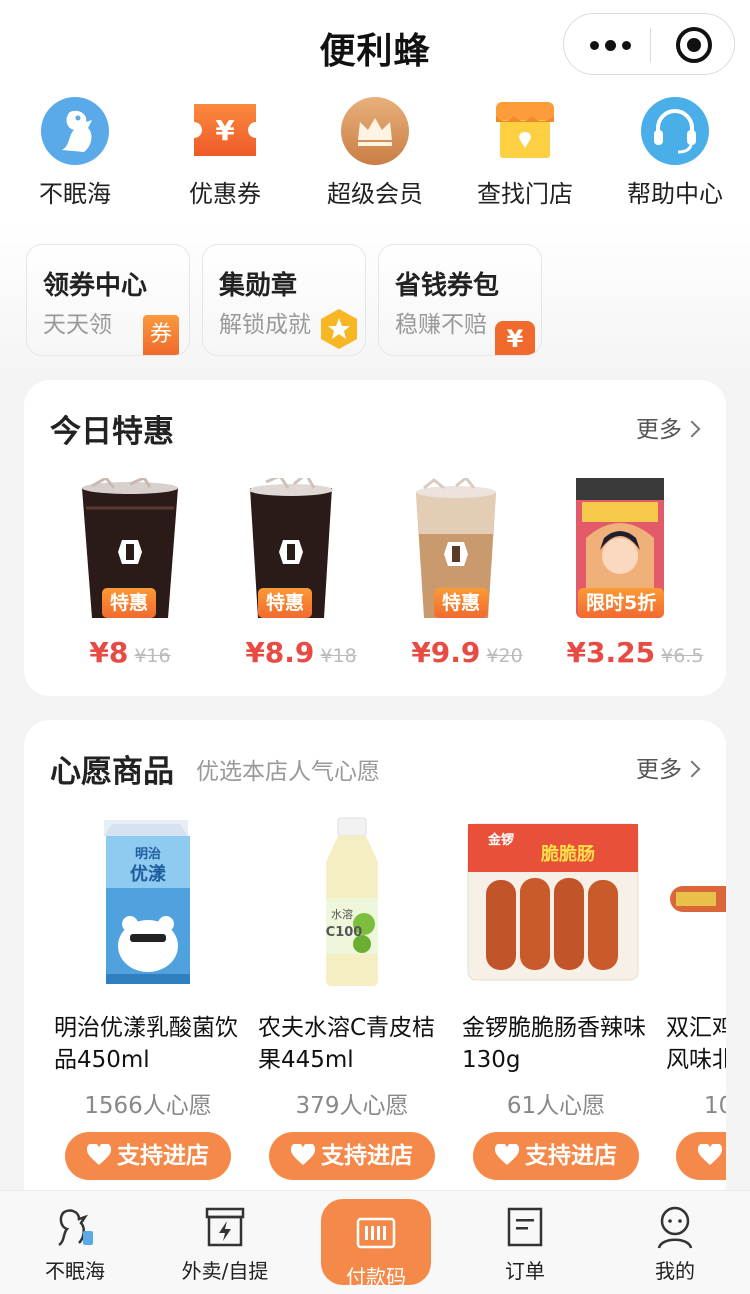  I want to click on medal-star-icon, so click(339, 331).